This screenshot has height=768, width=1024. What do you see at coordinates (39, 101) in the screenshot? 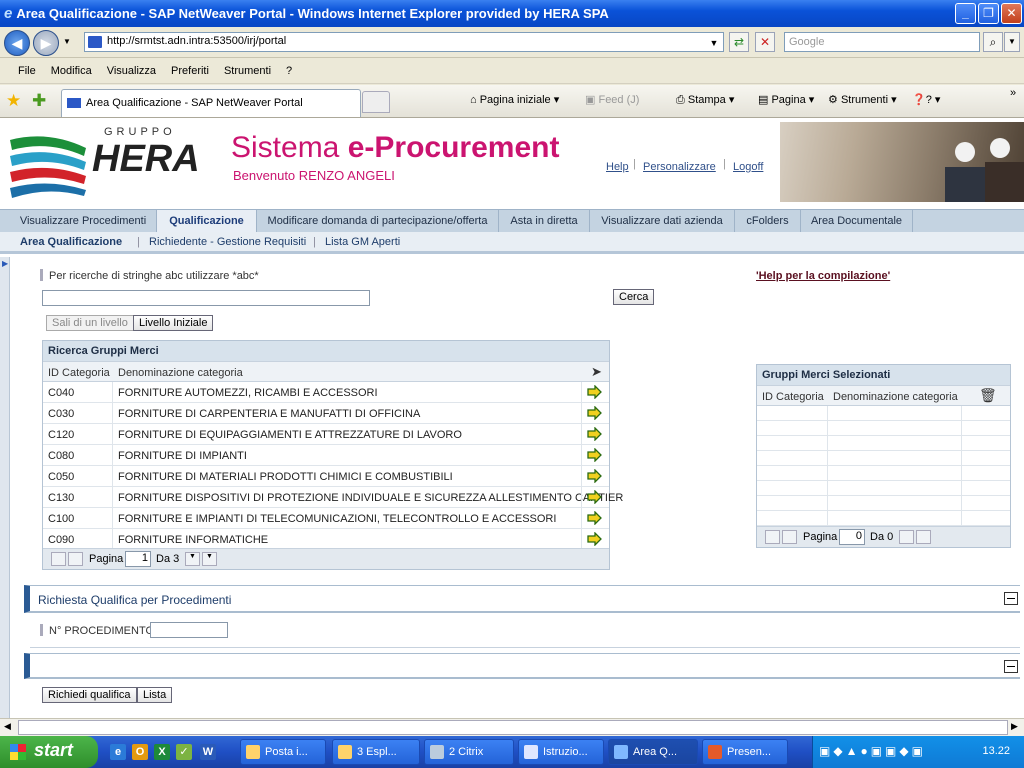
I see `add-favorite-icon: ✚` at bounding box center [39, 101].